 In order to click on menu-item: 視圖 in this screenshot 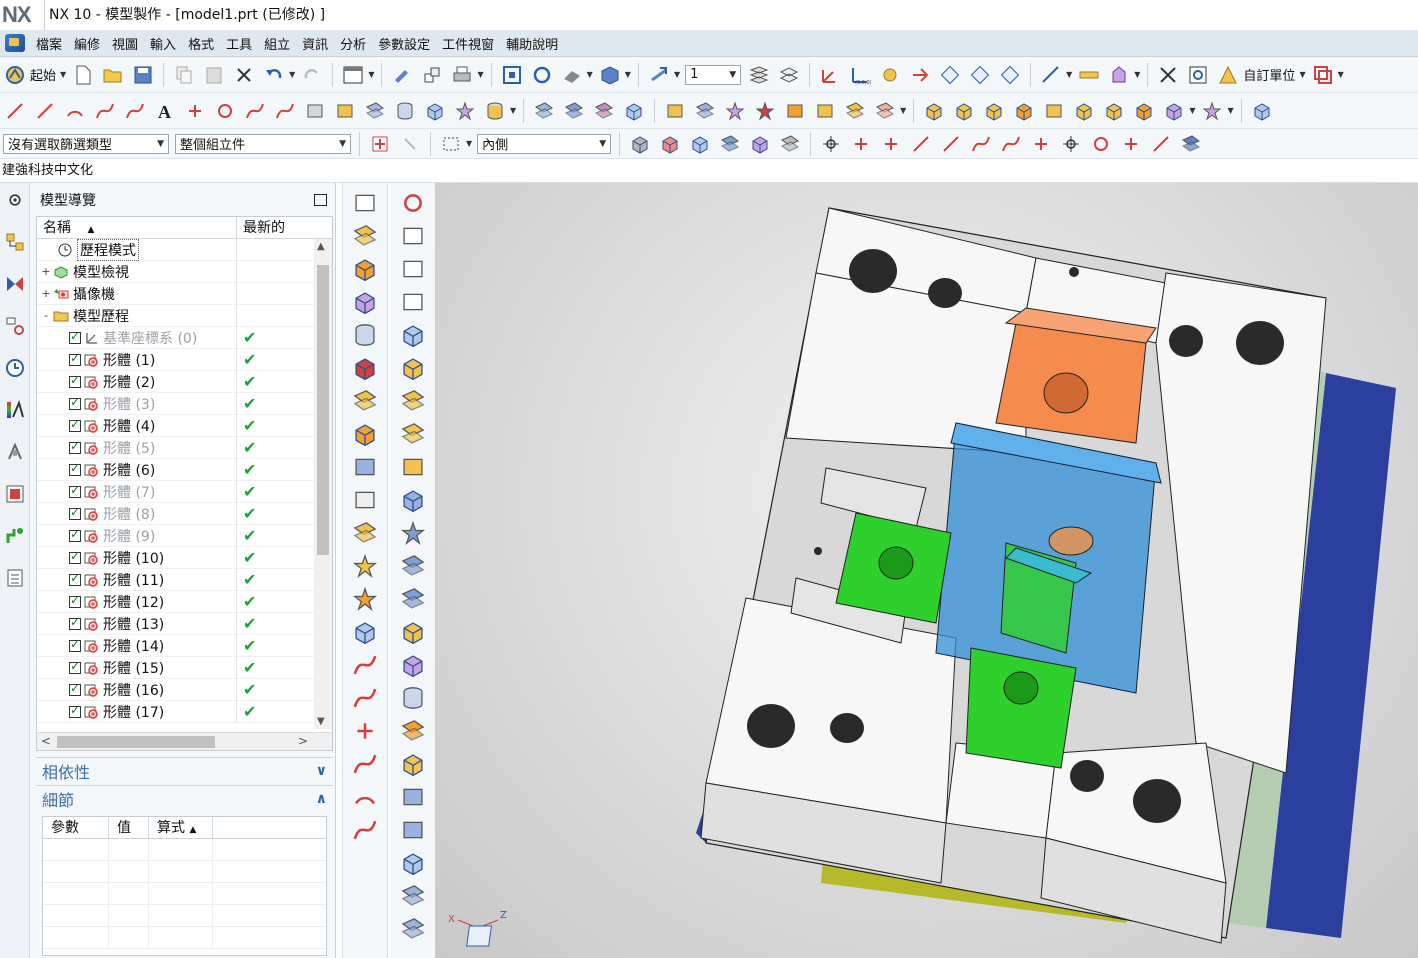, I will do `click(125, 43)`.